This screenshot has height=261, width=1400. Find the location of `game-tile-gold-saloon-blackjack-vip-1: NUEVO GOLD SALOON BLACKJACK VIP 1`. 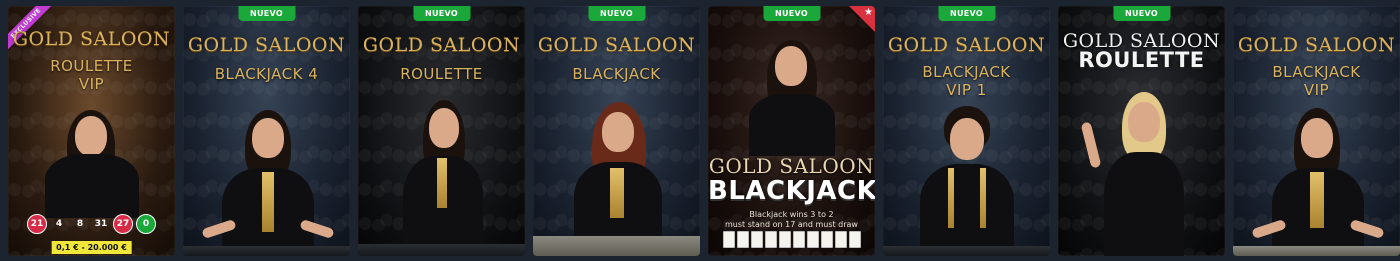

game-tile-gold-saloon-blackjack-vip-1: NUEVO GOLD SALOON BLACKJACK VIP 1 is located at coordinates (966, 131).